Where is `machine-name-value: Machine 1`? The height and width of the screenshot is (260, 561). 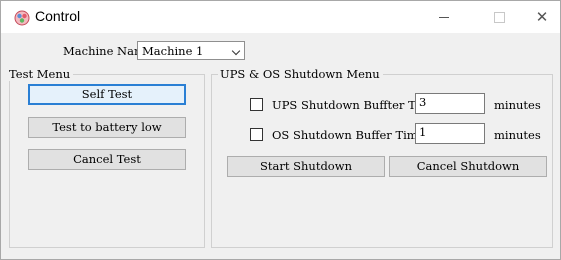
machine-name-value: Machine 1 is located at coordinates (173, 51).